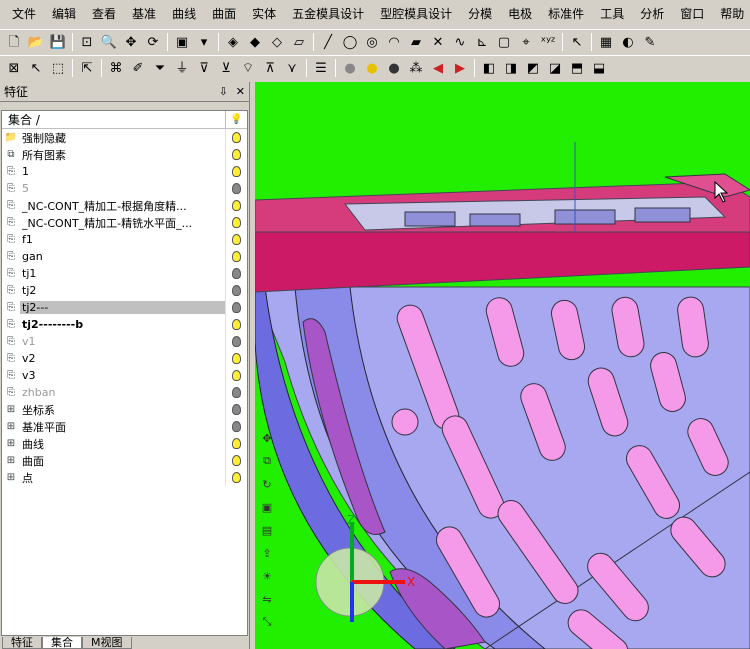 The image size is (750, 649). What do you see at coordinates (264, 14) in the screenshot?
I see `menu-item: 实体` at bounding box center [264, 14].